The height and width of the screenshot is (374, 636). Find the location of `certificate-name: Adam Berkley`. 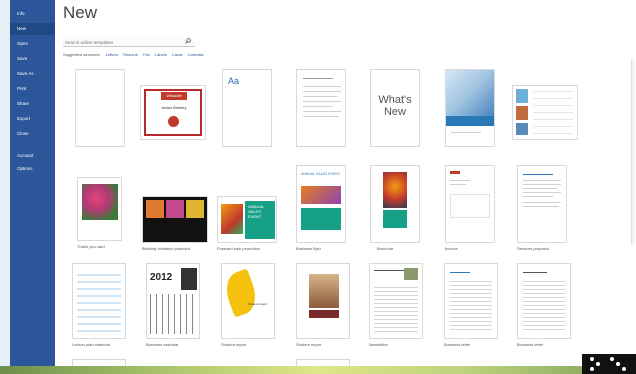

certificate-name: Adam Berkley is located at coordinates (174, 107).